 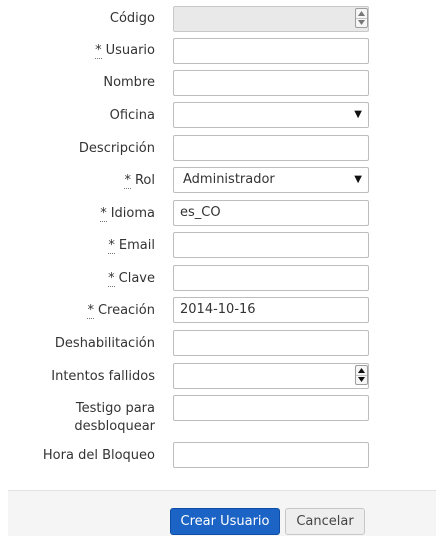 What do you see at coordinates (126, 310) in the screenshot?
I see `label-creacion-text: Creación` at bounding box center [126, 310].